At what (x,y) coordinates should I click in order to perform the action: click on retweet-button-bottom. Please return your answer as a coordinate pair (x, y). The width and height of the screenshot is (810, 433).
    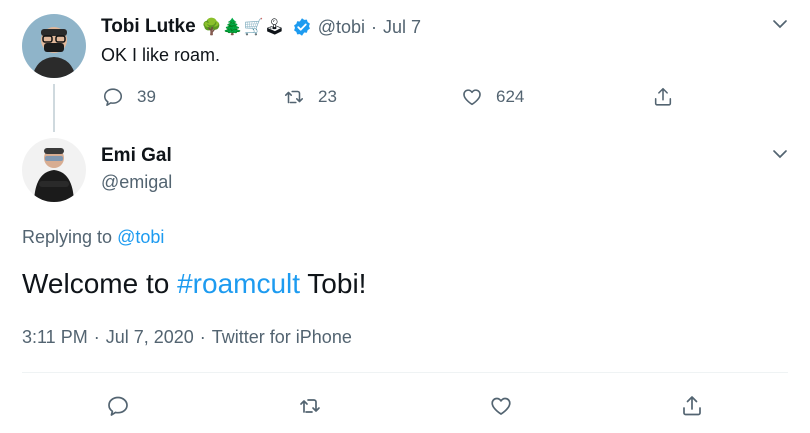
    Looking at the image, I should click on (310, 406).